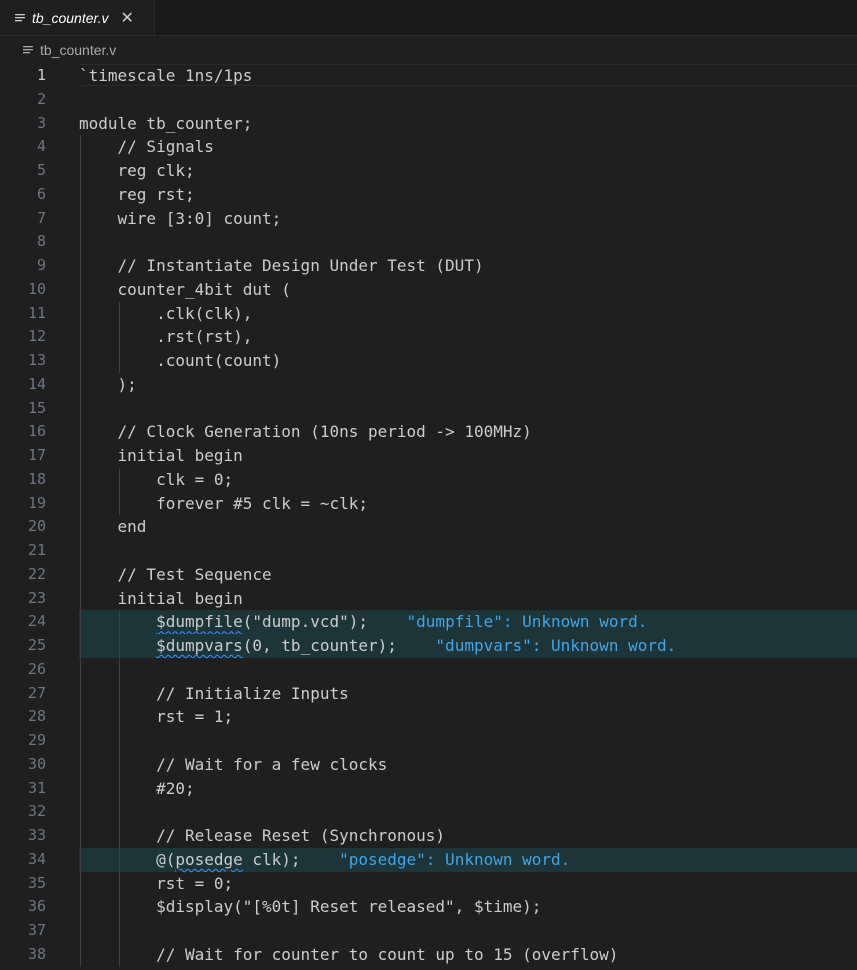  What do you see at coordinates (180, 361) in the screenshot?
I see `code-text: .count(count)` at bounding box center [180, 361].